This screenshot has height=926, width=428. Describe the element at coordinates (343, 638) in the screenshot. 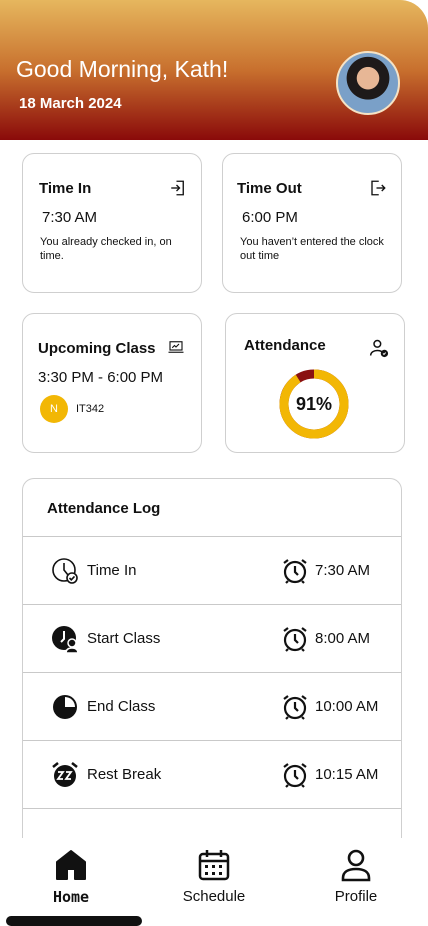

I see `log-time: 8:00 AM` at that location.